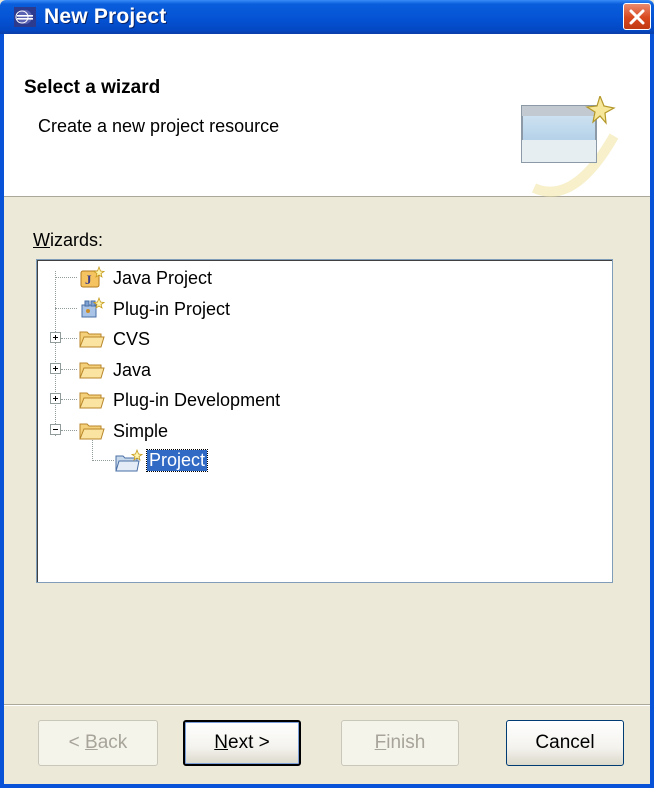 The image size is (654, 788). What do you see at coordinates (68, 240) in the screenshot?
I see `wizards-label: Wizards:` at bounding box center [68, 240].